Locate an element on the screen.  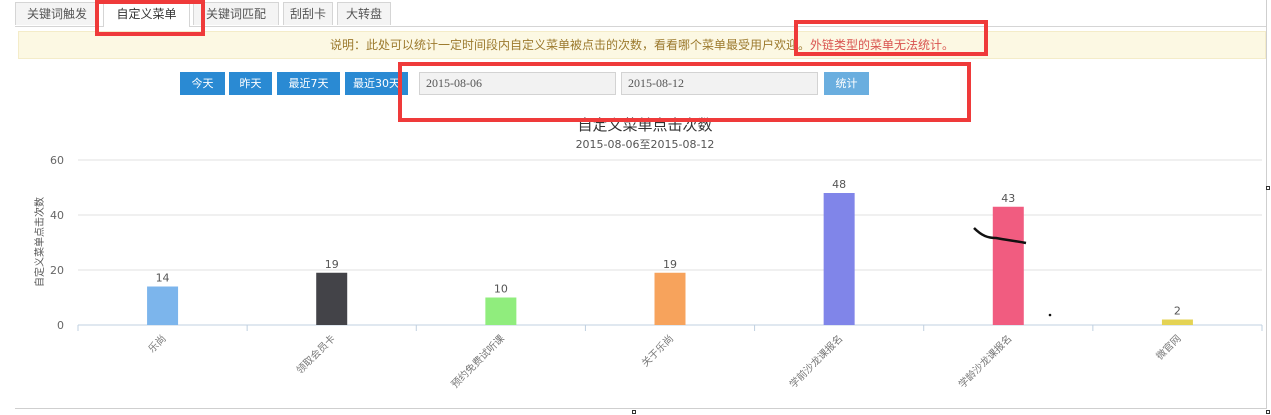
x-tick-label: 关于乐尚 is located at coordinates (657, 350).